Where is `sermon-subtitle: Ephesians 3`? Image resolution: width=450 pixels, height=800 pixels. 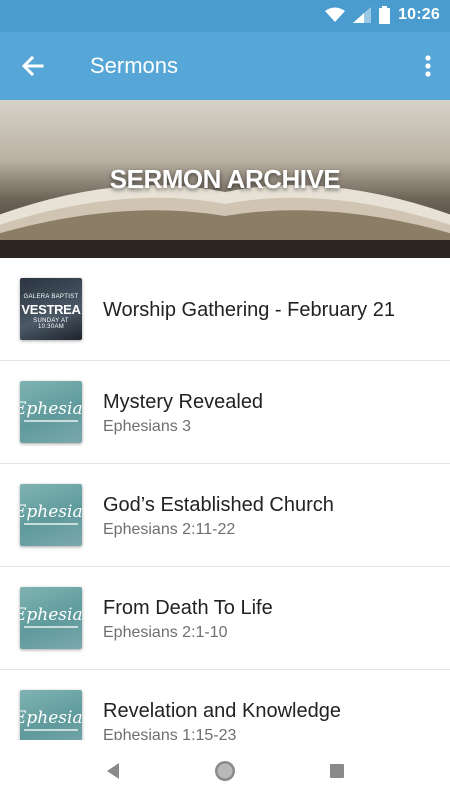 sermon-subtitle: Ephesians 3 is located at coordinates (147, 426).